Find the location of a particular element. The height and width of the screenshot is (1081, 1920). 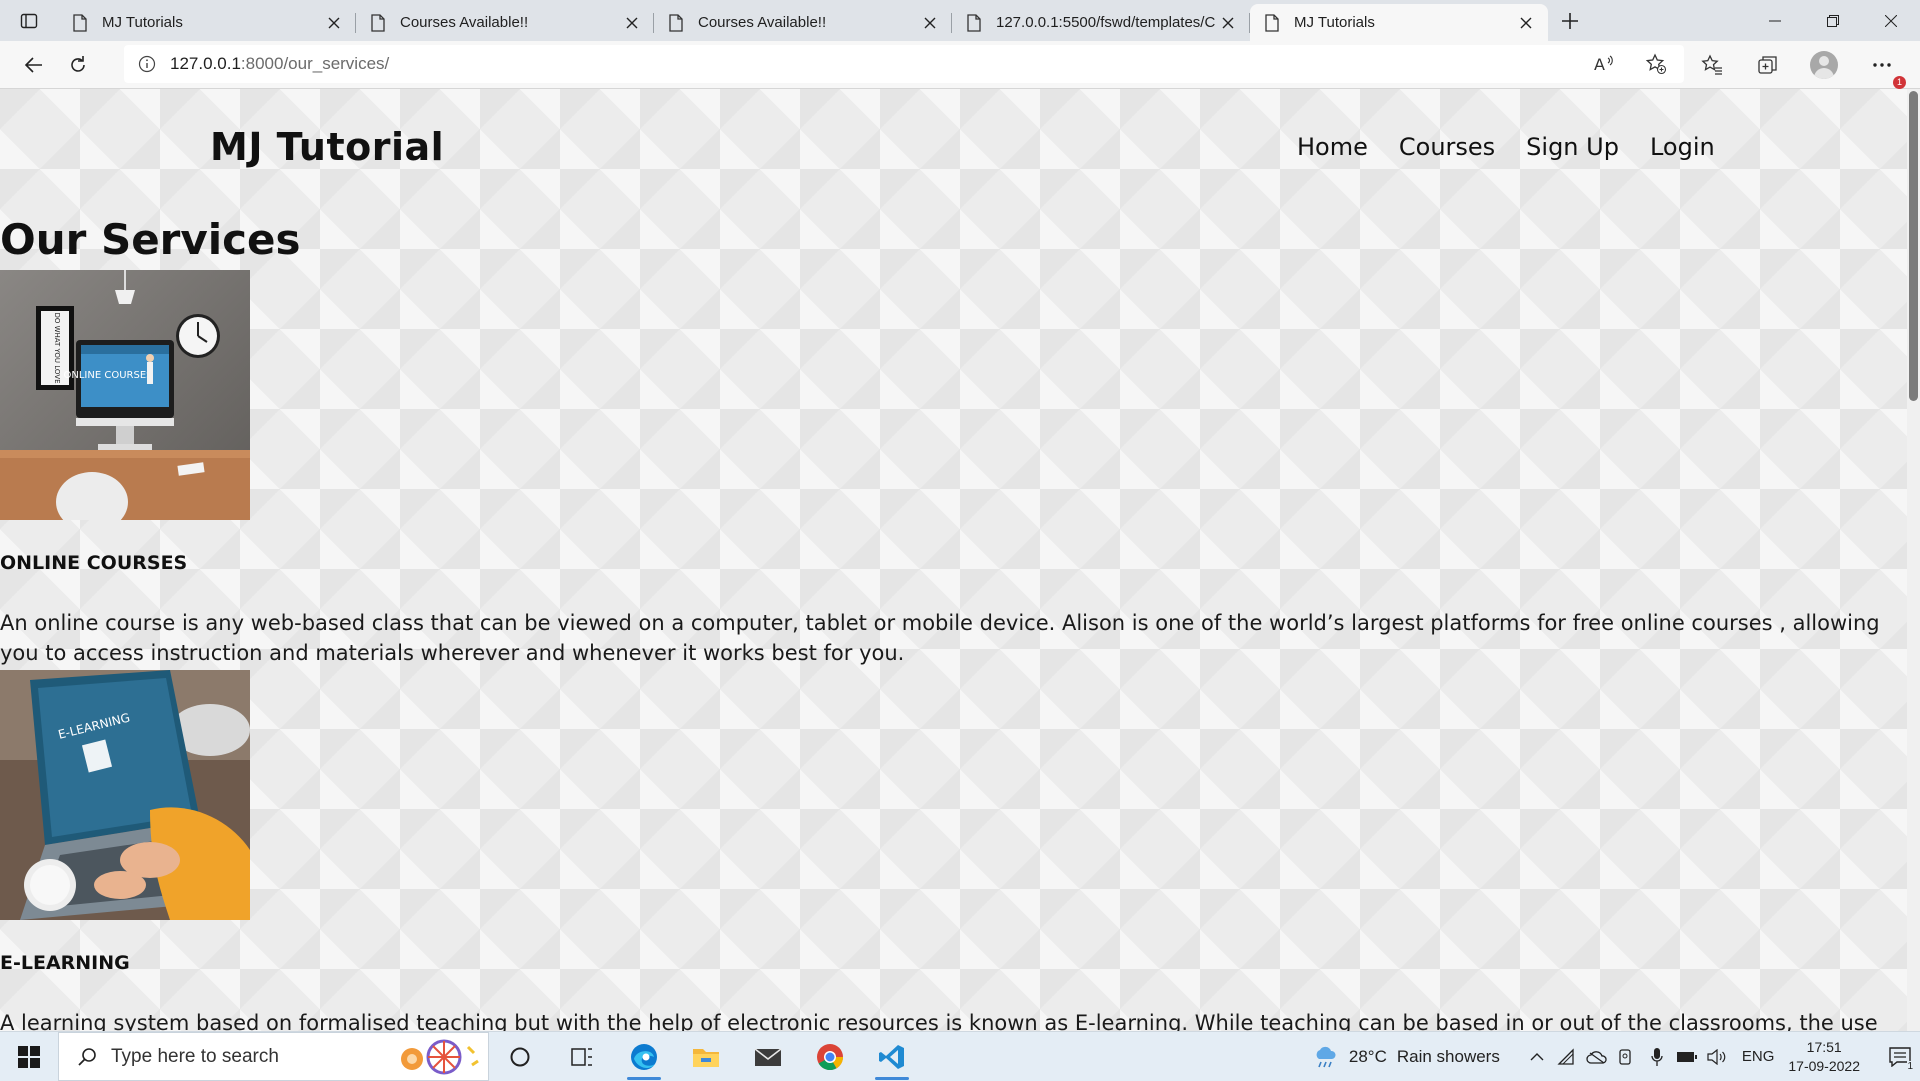

browser-tab-active: MJ Tutorials is located at coordinates (1399, 22).